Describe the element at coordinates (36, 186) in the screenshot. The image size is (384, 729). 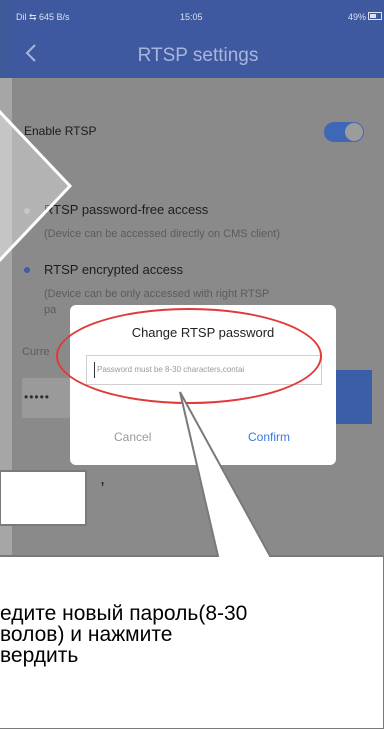
I see `arrow-callout` at that location.